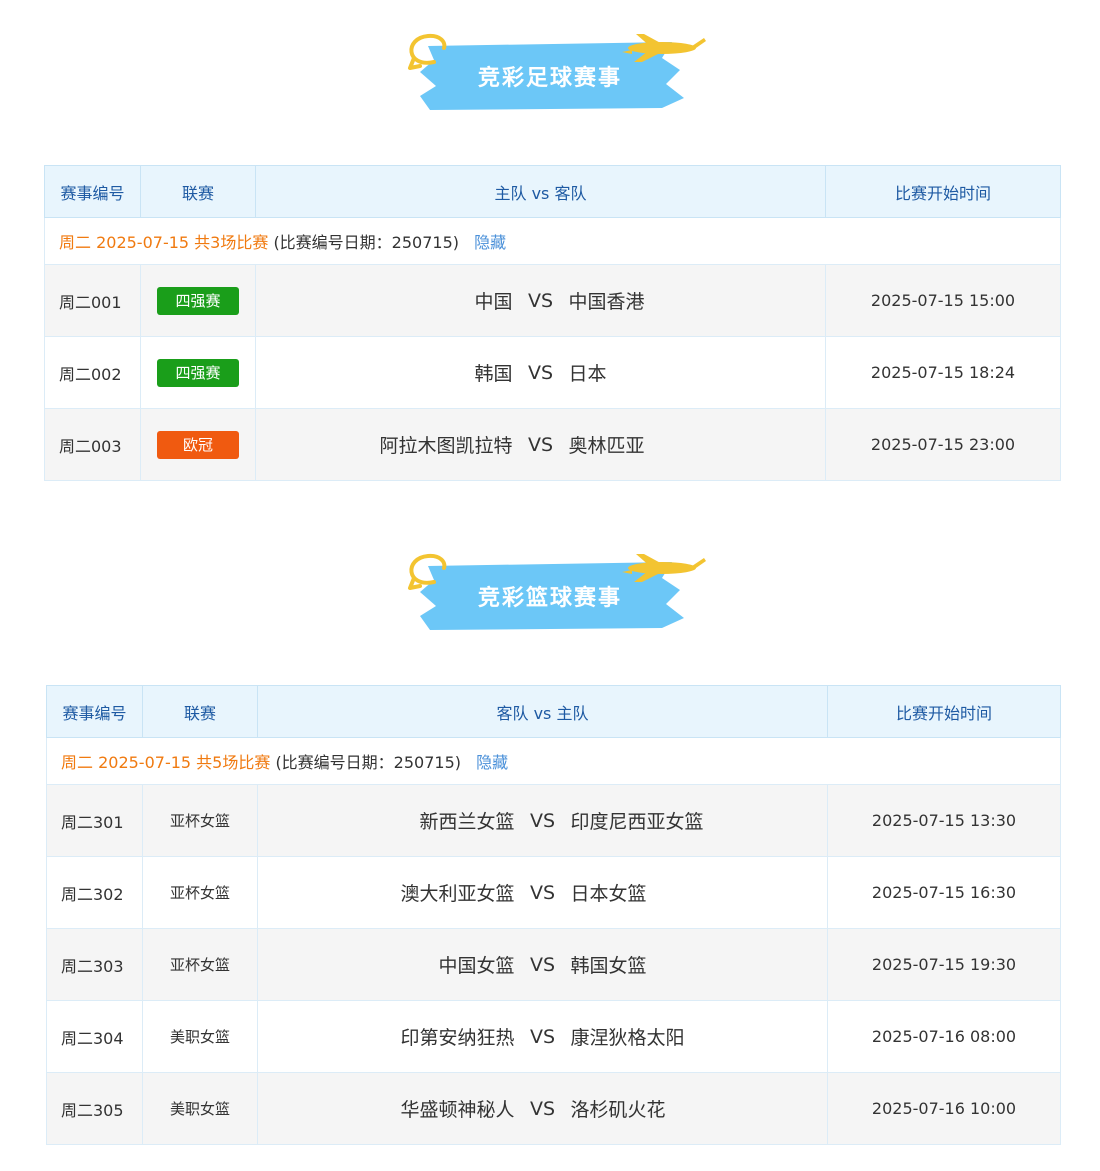  Describe the element at coordinates (394, 892) in the screenshot. I see `away-team: 澳大利亚女篮` at that location.